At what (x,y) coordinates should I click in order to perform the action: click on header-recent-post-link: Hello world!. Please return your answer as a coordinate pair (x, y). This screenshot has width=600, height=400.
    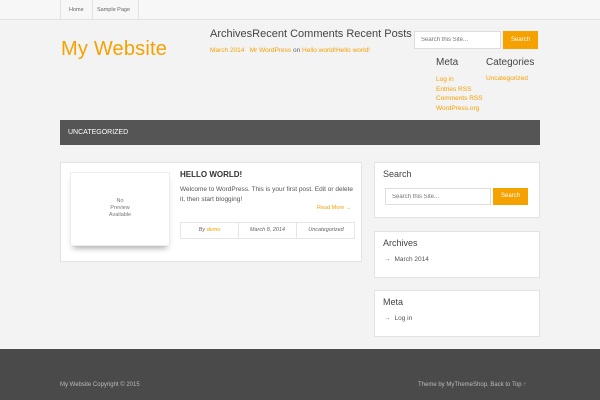
    Looking at the image, I should click on (353, 50).